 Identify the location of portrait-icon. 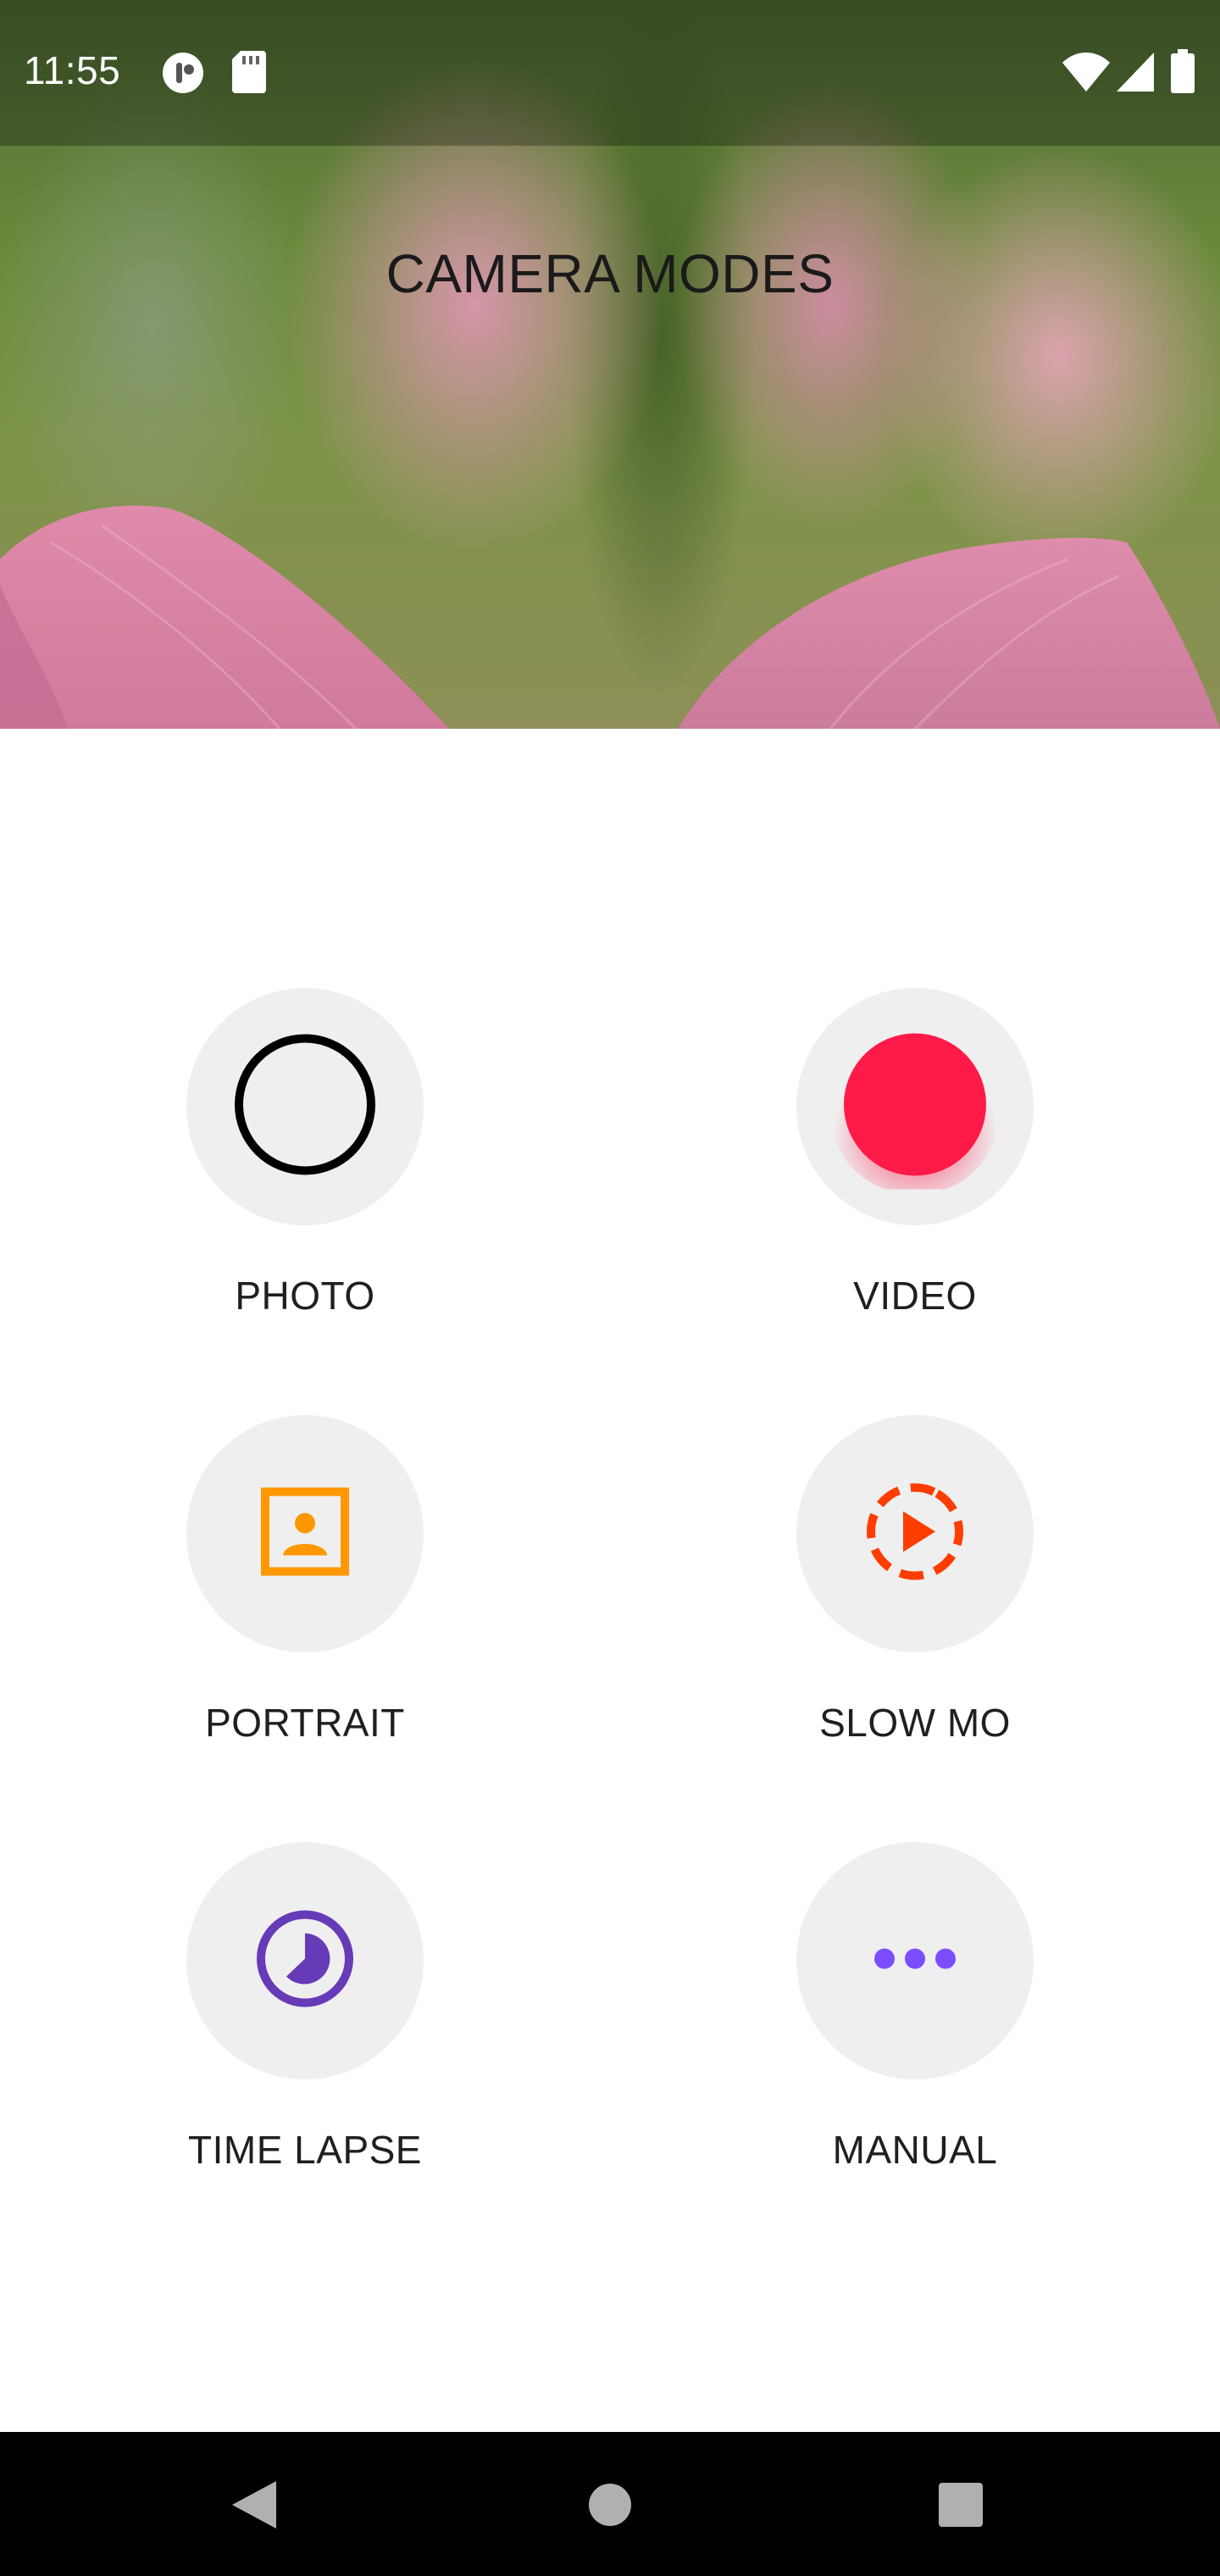
(305, 1533).